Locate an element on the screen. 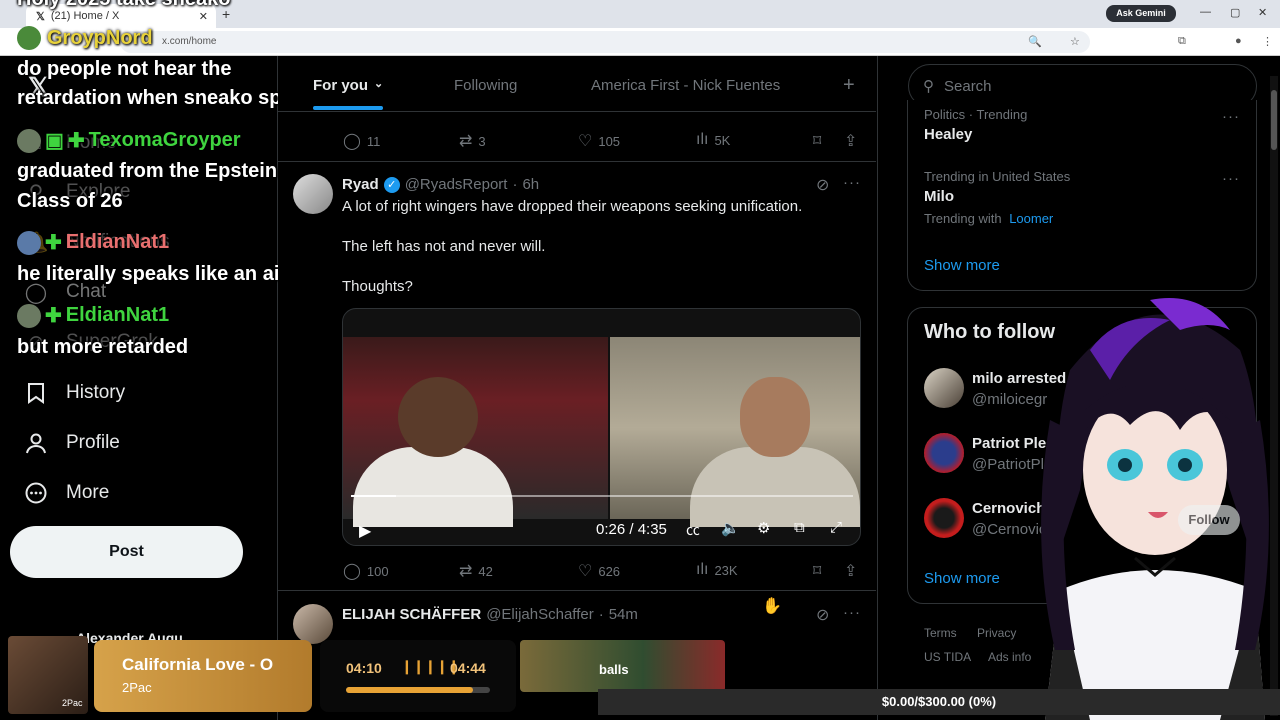 The height and width of the screenshot is (720, 1280). chat-user-row: ▣ ✚ TexomaGroyper is located at coordinates (129, 140).